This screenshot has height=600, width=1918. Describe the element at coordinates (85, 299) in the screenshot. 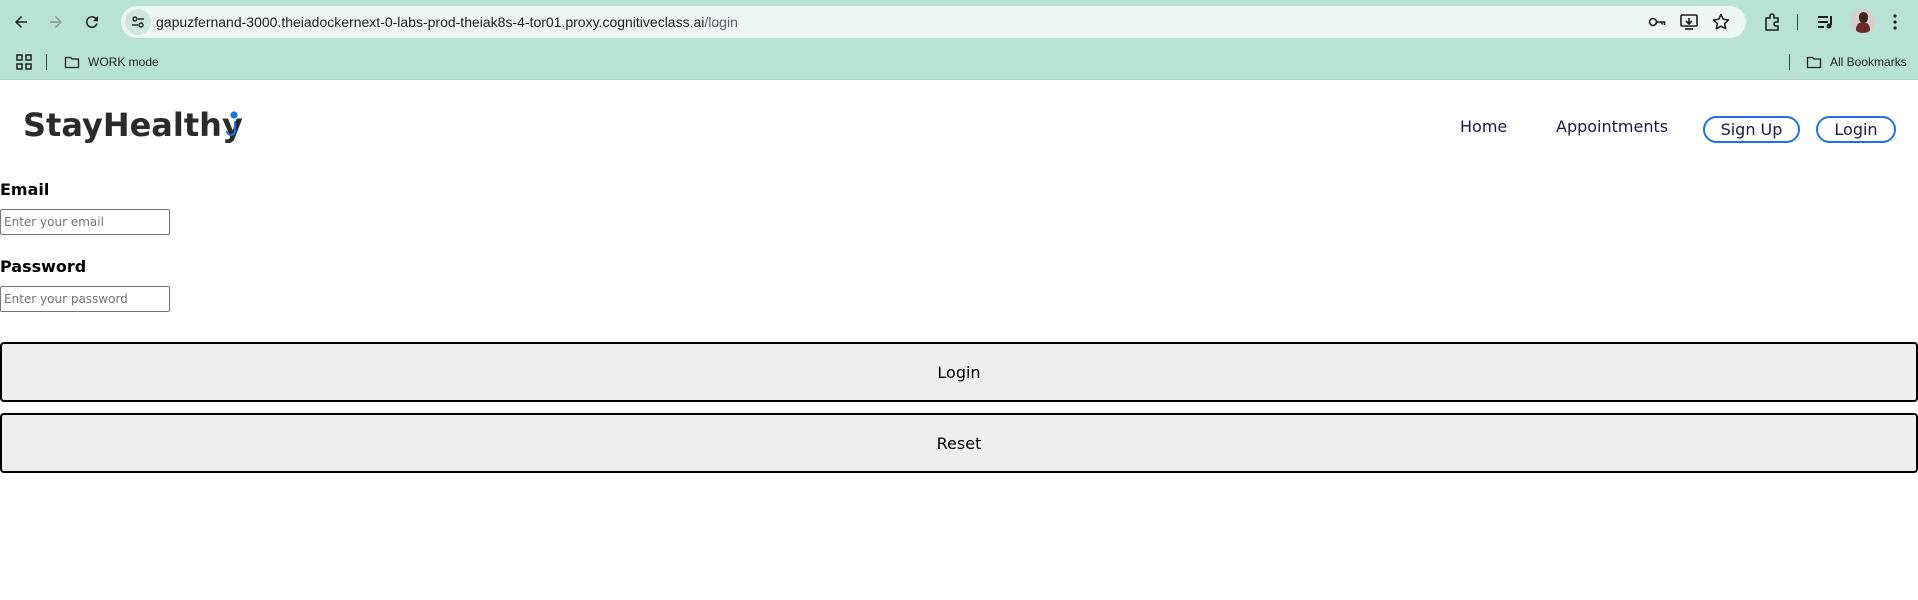

I see `password-field` at that location.